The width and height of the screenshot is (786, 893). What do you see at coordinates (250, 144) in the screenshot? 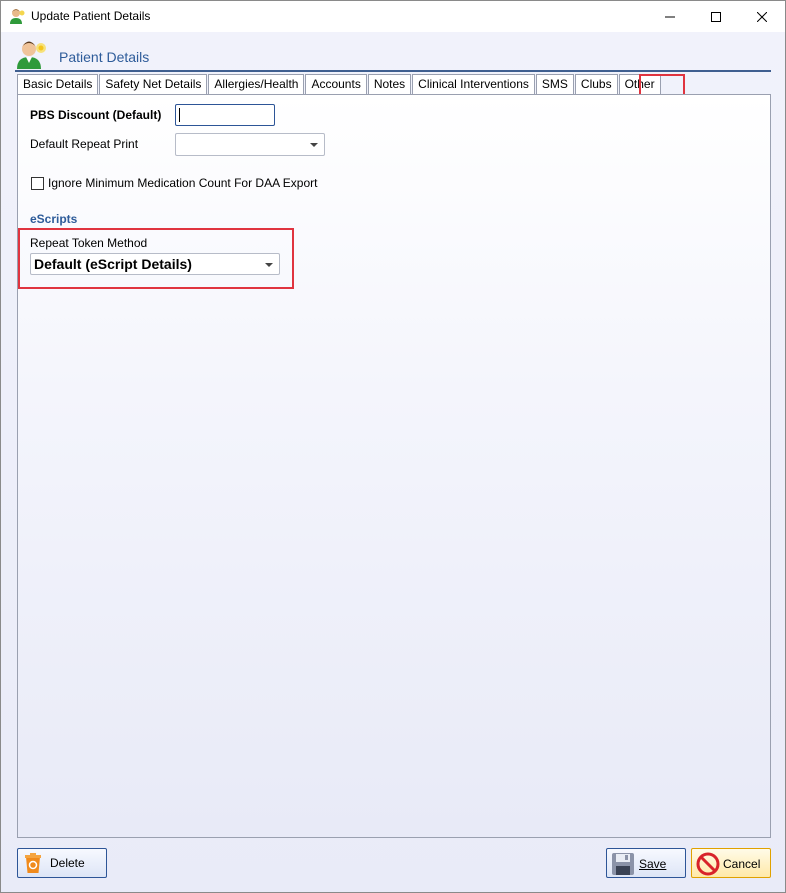
I see `default-repeat-print-select` at bounding box center [250, 144].